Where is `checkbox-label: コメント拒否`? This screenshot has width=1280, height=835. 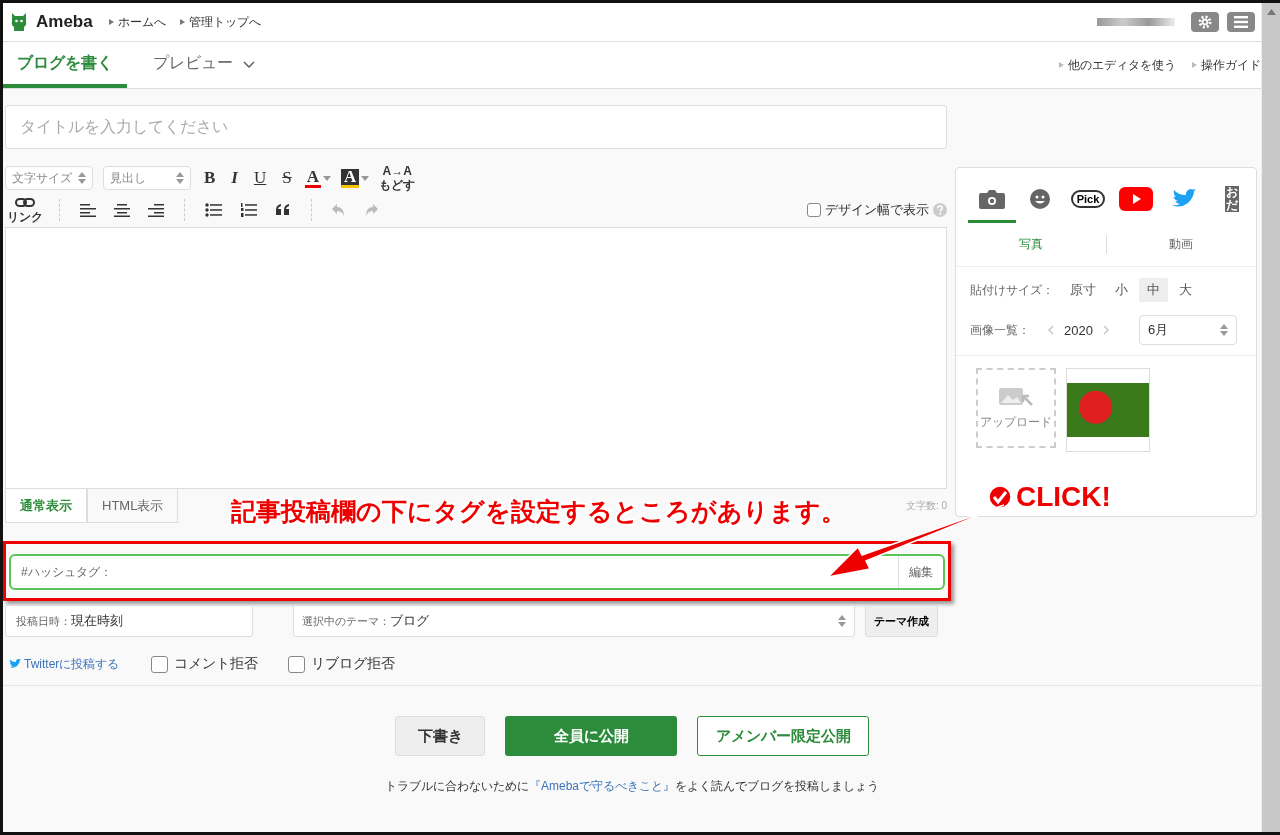 checkbox-label: コメント拒否 is located at coordinates (216, 664).